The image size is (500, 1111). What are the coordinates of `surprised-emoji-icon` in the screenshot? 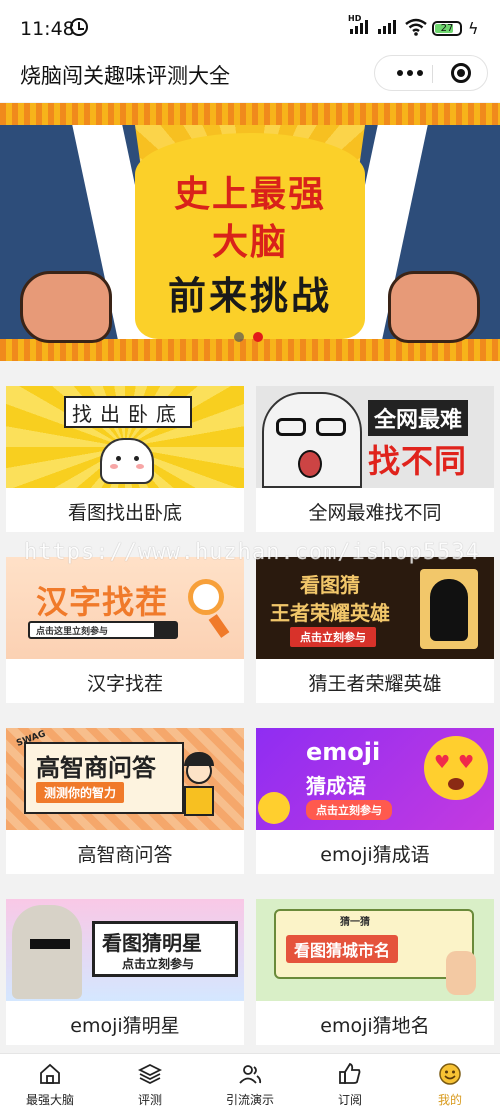 It's located at (274, 808).